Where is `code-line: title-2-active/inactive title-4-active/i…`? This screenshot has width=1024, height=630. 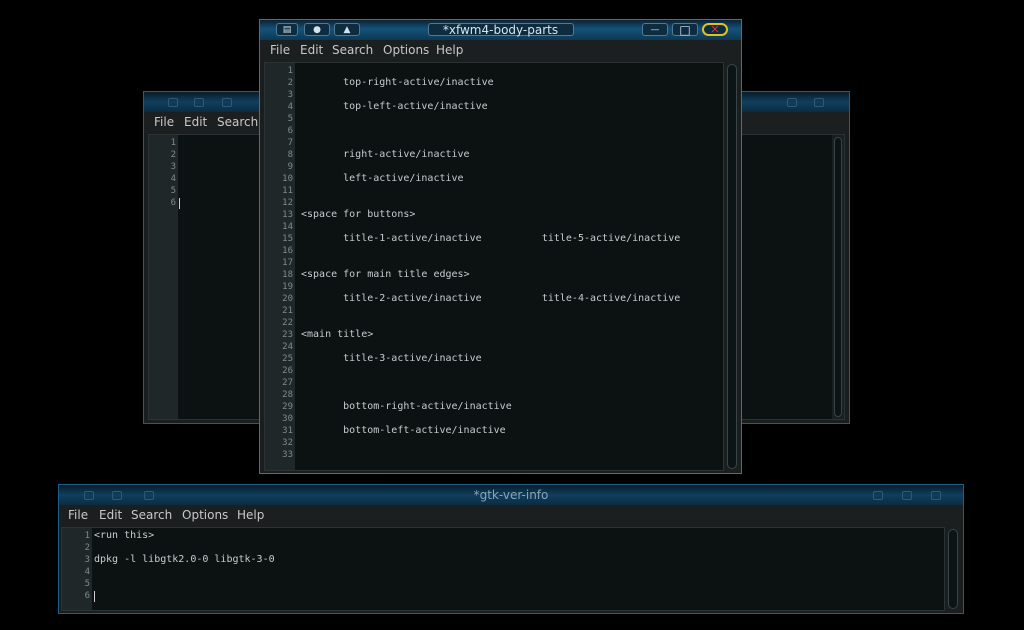 code-line: title-2-active/inactive title-4-active/i… is located at coordinates (491, 298).